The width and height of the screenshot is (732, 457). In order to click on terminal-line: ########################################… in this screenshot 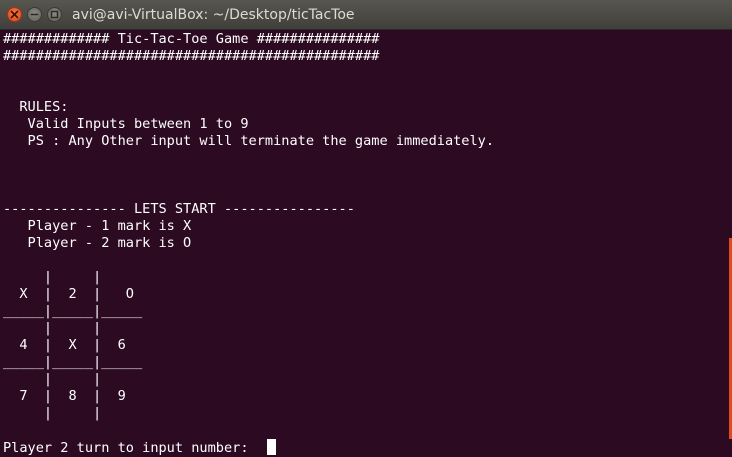, I will do `click(191, 56)`.